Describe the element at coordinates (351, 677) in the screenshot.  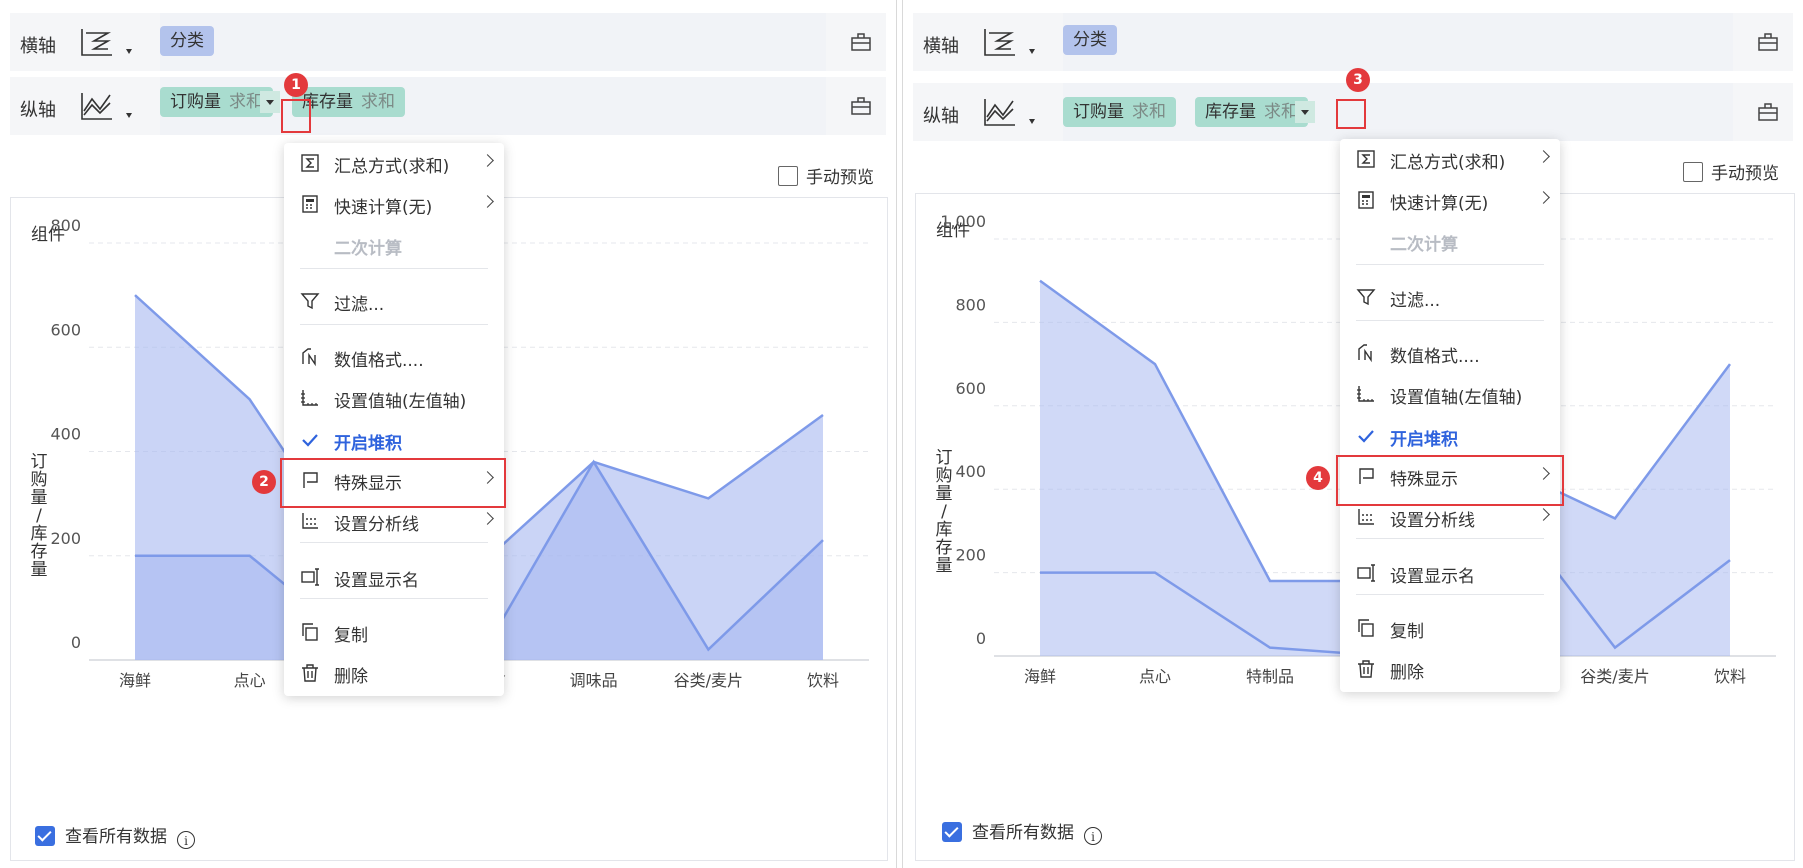
I see `menu-item-label: 删除` at that location.